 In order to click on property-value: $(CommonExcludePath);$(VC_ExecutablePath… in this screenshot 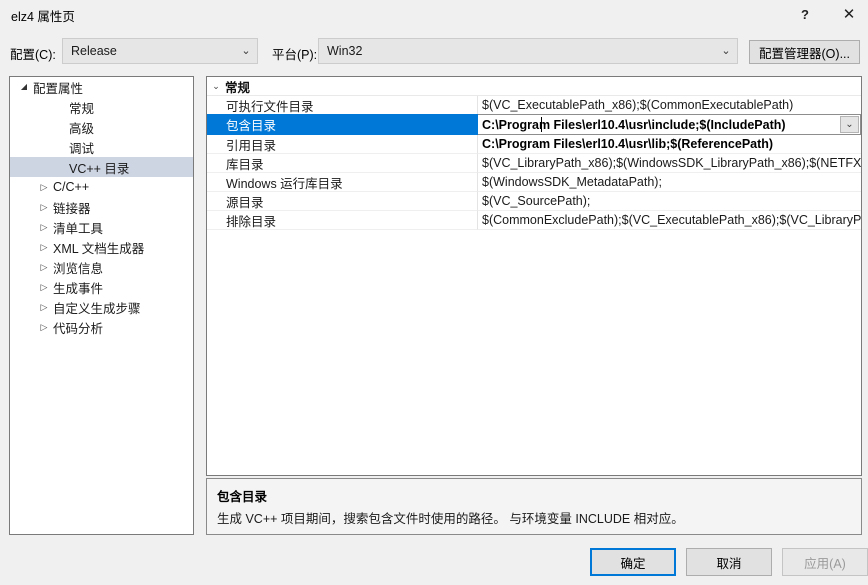, I will do `click(669, 220)`.